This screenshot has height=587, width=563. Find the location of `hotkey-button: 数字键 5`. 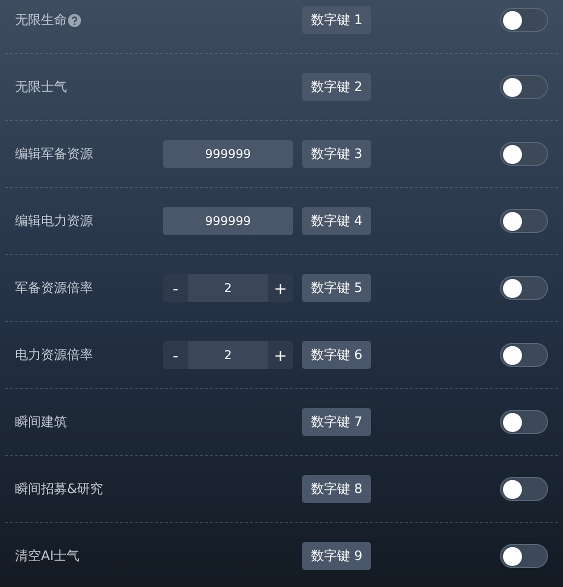

hotkey-button: 数字键 5 is located at coordinates (337, 288).